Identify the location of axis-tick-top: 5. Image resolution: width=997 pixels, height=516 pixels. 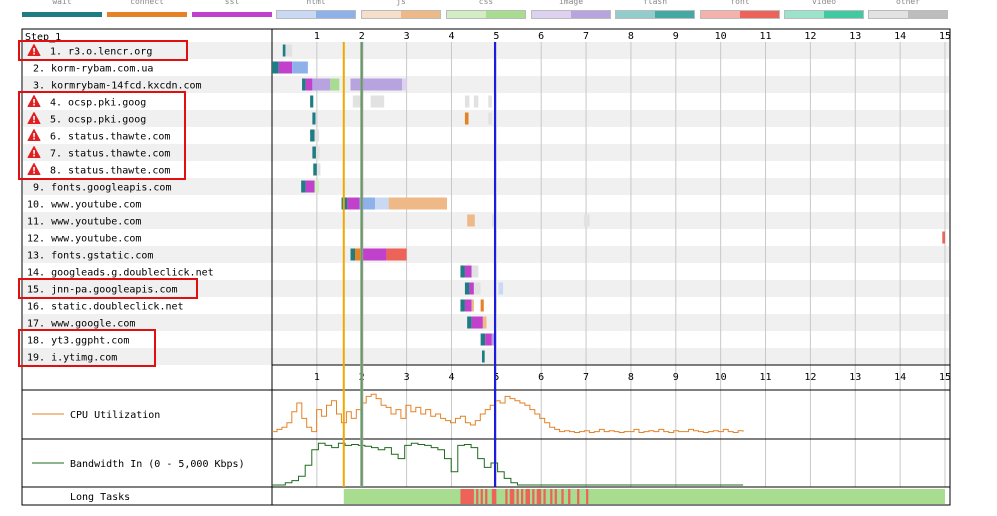
(496, 36).